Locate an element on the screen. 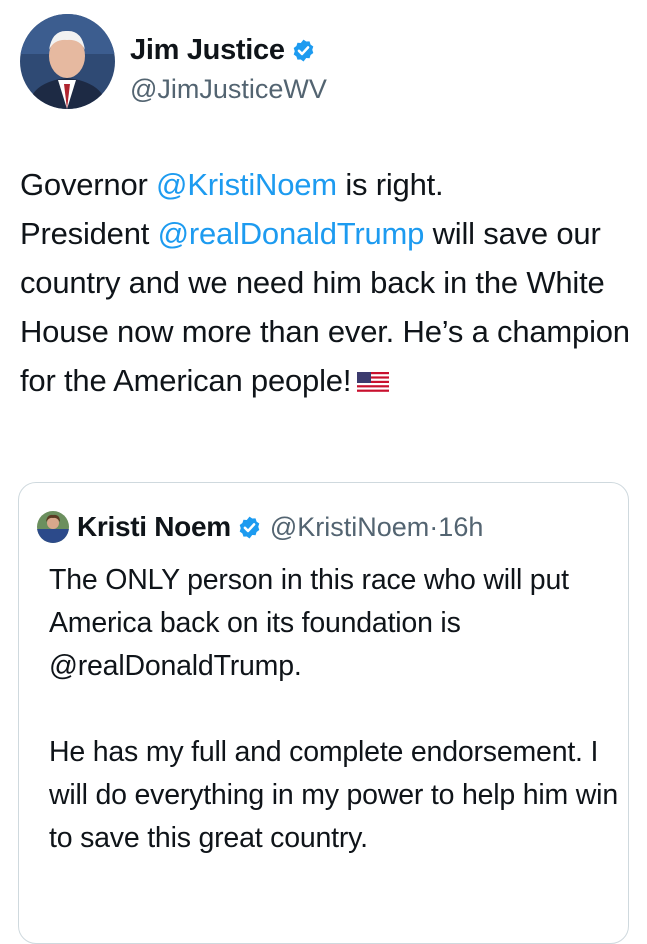  tweet-header: Jim Justice @JimJusticeWV is located at coordinates (320, 62).